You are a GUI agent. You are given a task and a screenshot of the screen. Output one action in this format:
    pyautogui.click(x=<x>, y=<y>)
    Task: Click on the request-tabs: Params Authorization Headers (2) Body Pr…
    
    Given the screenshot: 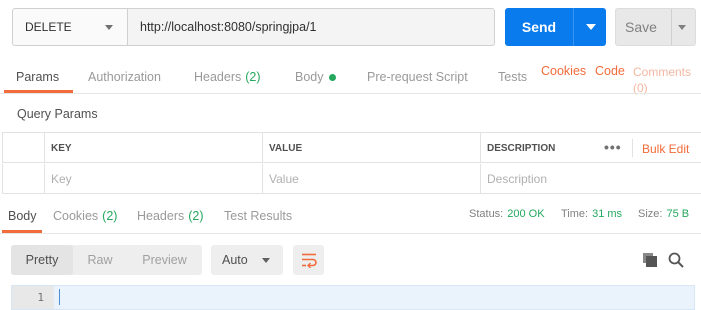 What is the action you would take?
    pyautogui.click(x=350, y=78)
    